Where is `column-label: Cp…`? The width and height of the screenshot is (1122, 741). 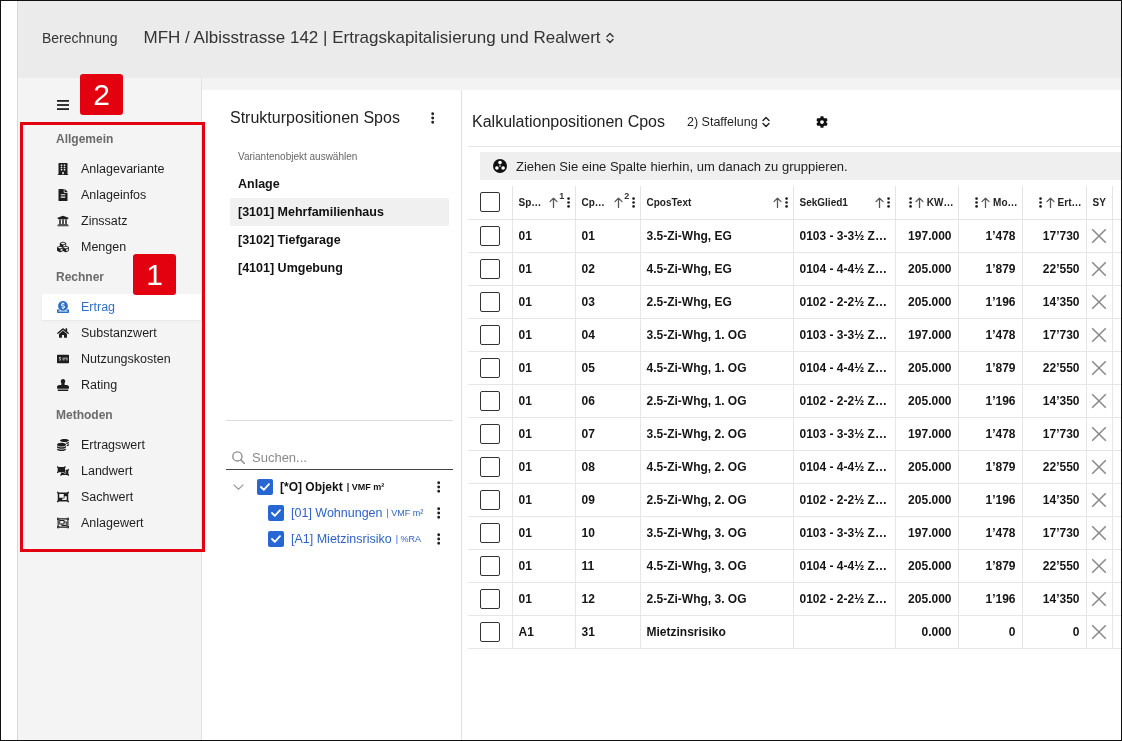 column-label: Cp… is located at coordinates (593, 202).